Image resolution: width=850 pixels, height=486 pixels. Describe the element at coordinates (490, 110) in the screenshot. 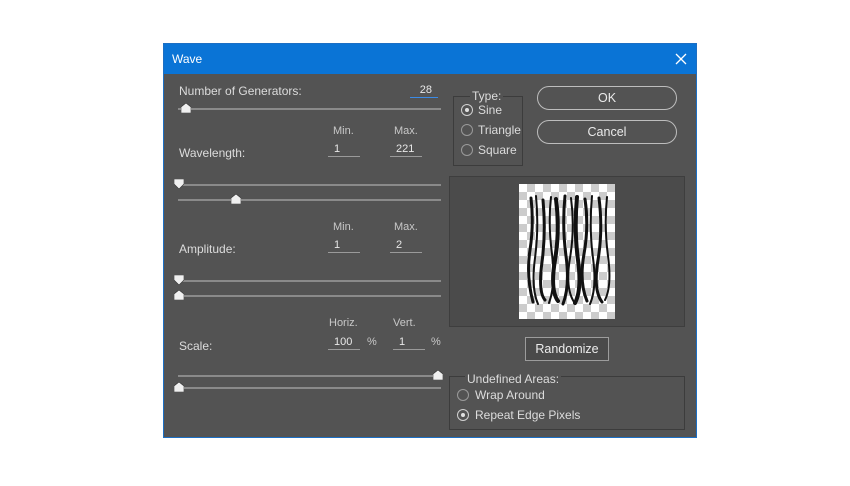

I see `type-sine-label: Sine` at that location.